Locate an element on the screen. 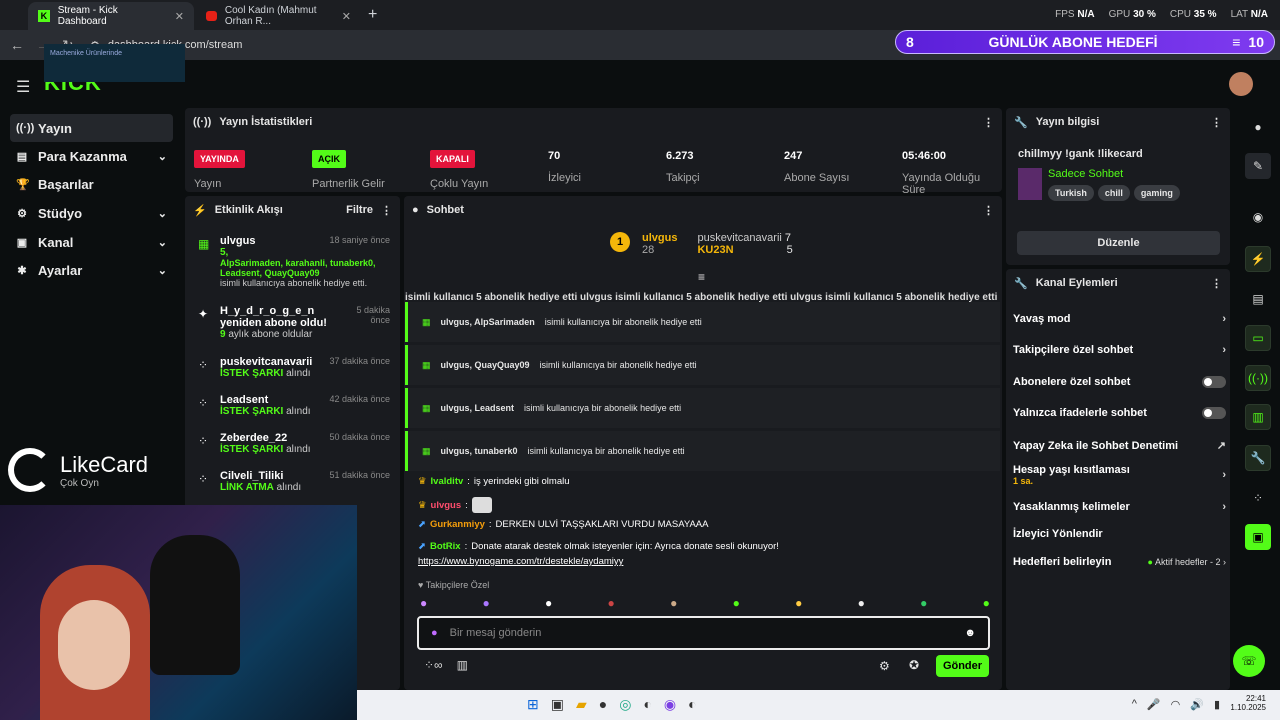 Image resolution: width=1280 pixels, height=720 pixels. sidebar-item-basarilar: 🏆 Başarılar is located at coordinates (91, 184).